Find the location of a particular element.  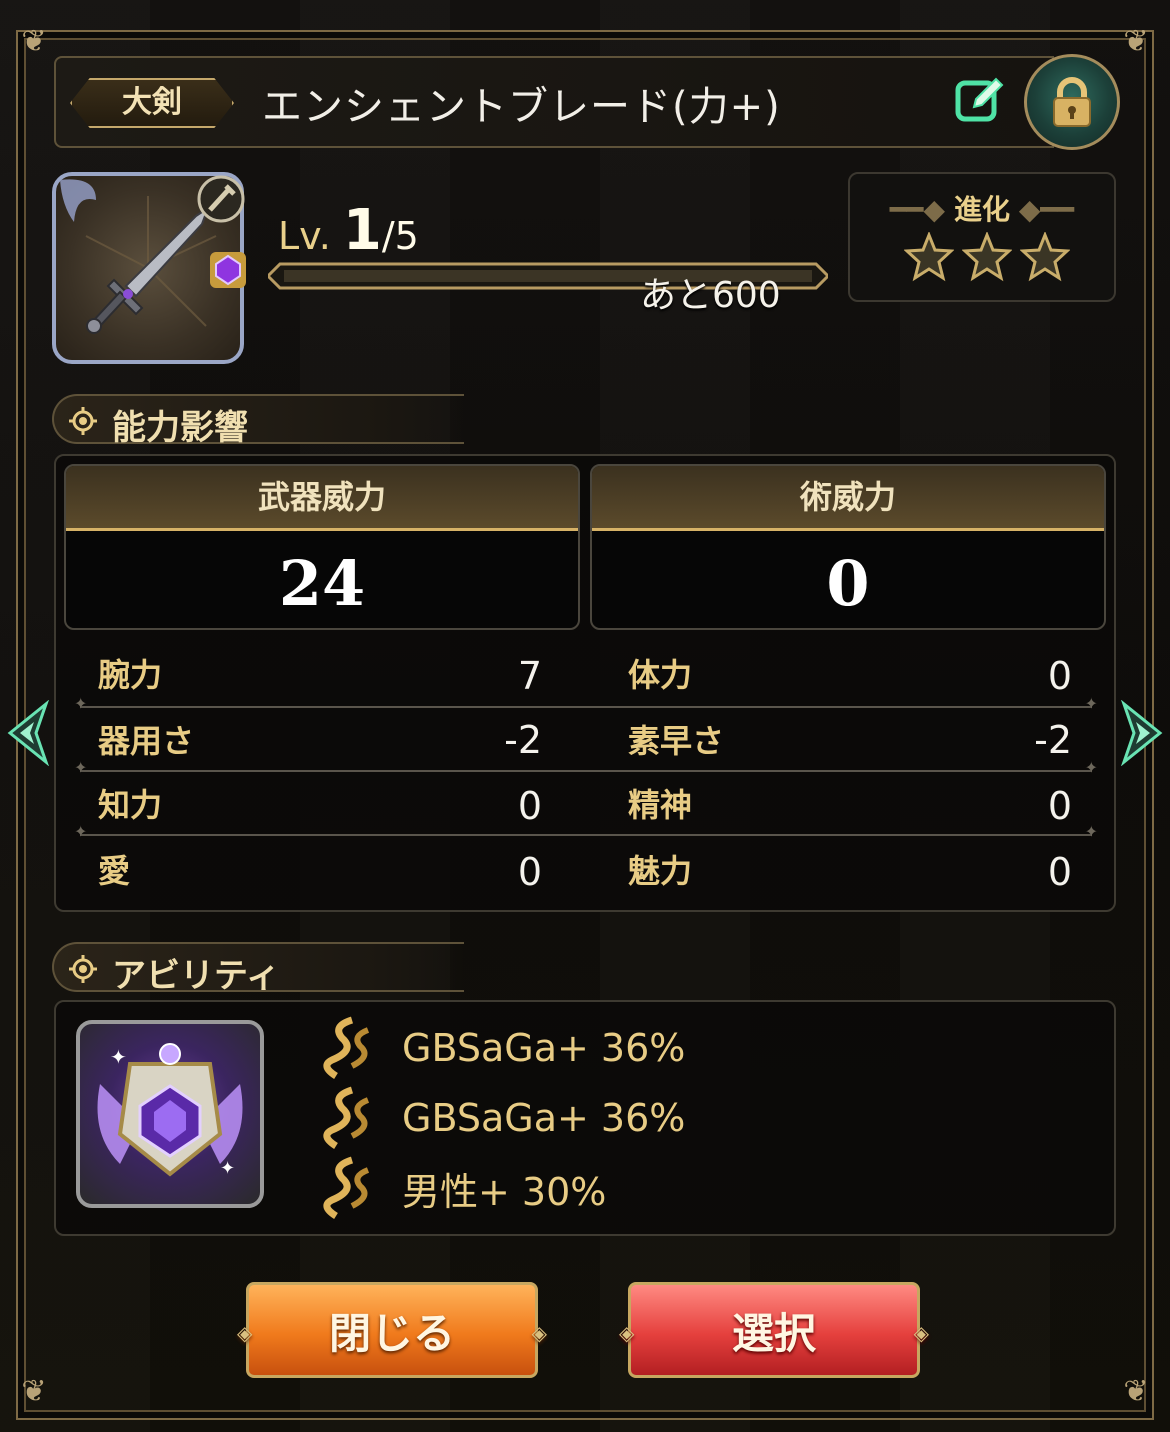

weapon-power-label: 武器威力 is located at coordinates (322, 498).